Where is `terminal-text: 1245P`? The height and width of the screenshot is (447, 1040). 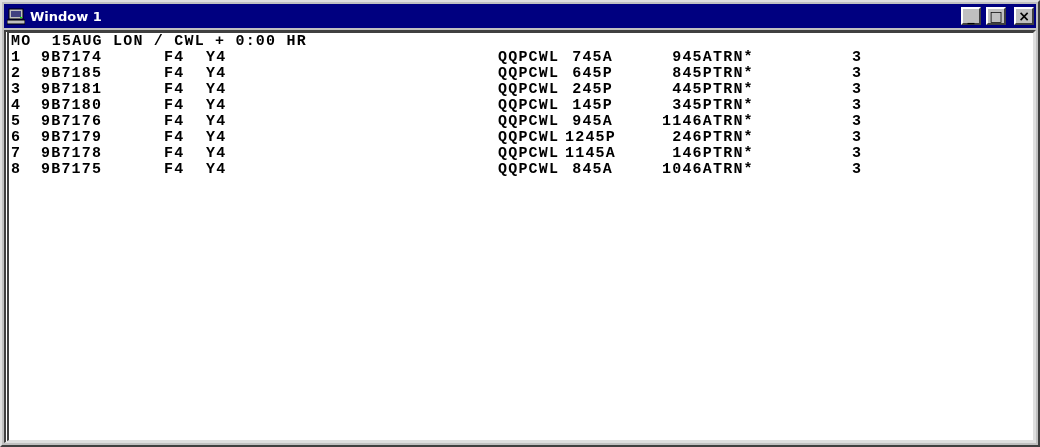 terminal-text: 1245P is located at coordinates (589, 138).